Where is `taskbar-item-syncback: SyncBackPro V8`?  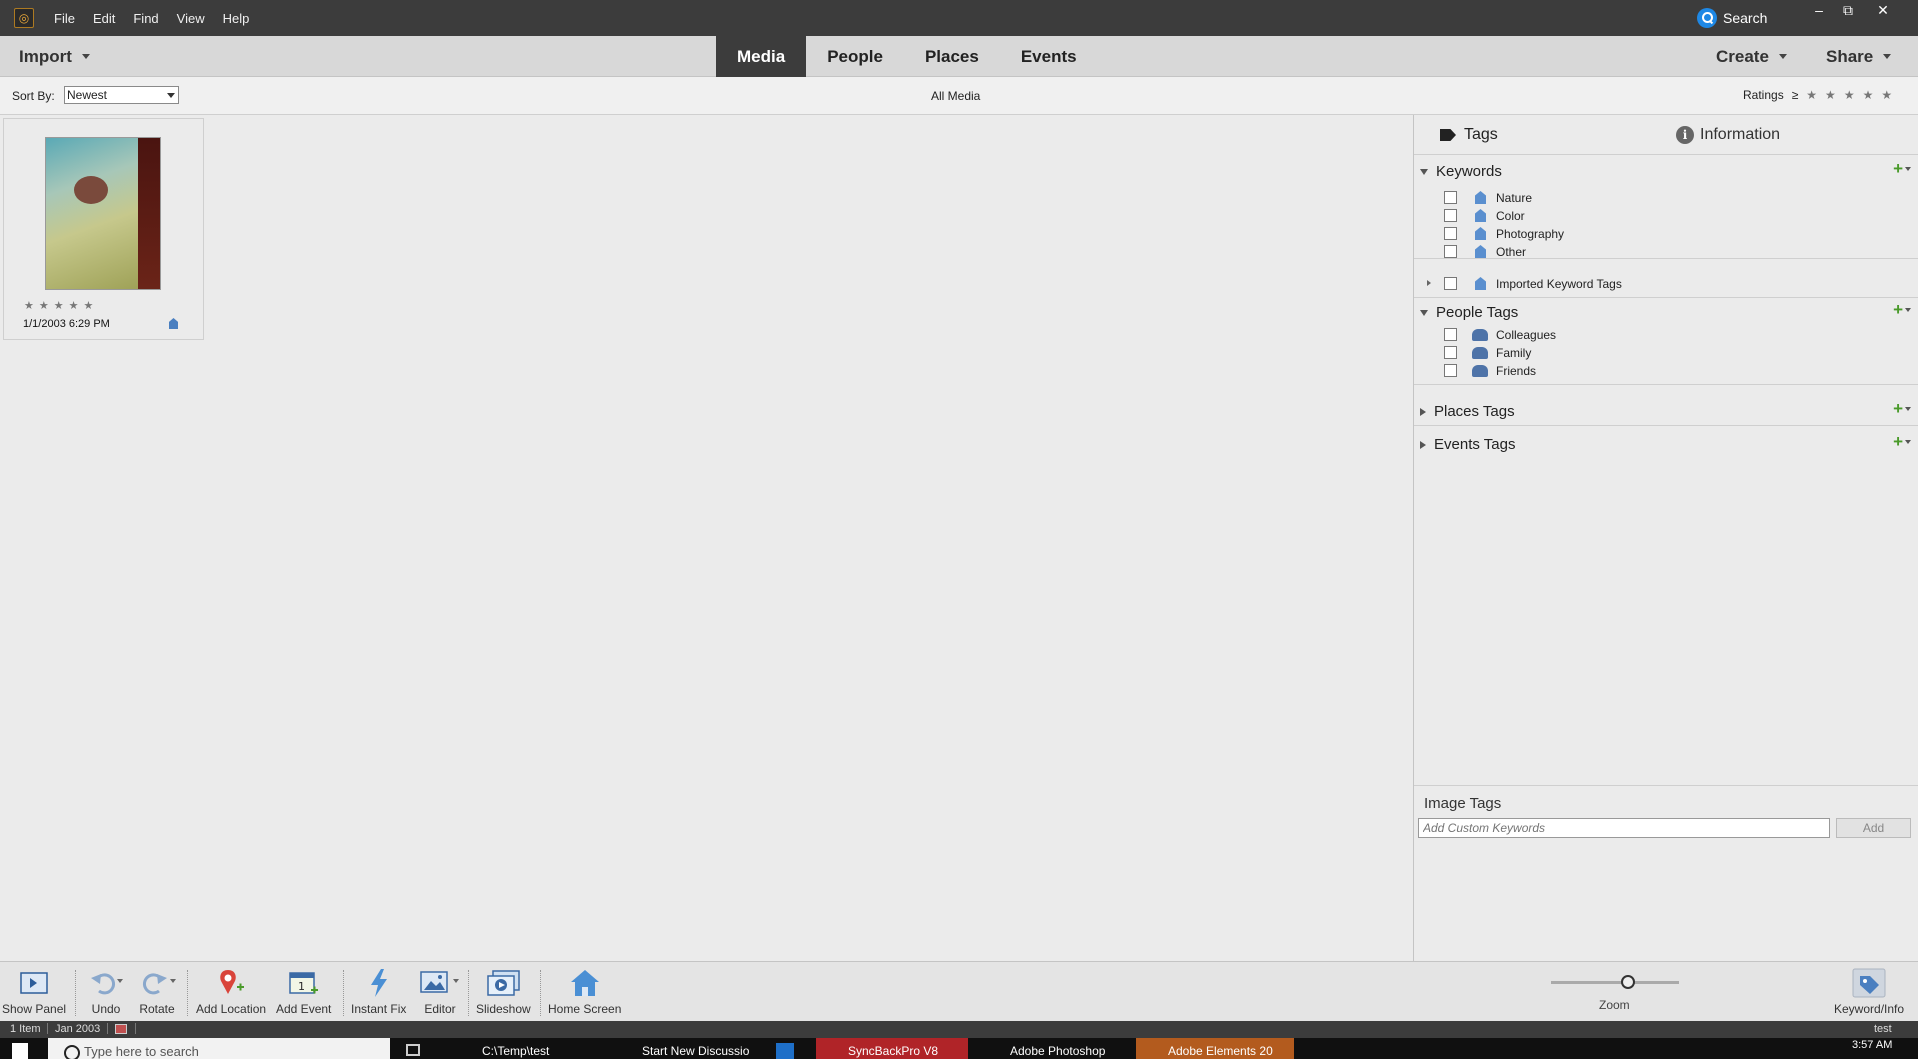 taskbar-item-syncback: SyncBackPro V8 is located at coordinates (892, 1048).